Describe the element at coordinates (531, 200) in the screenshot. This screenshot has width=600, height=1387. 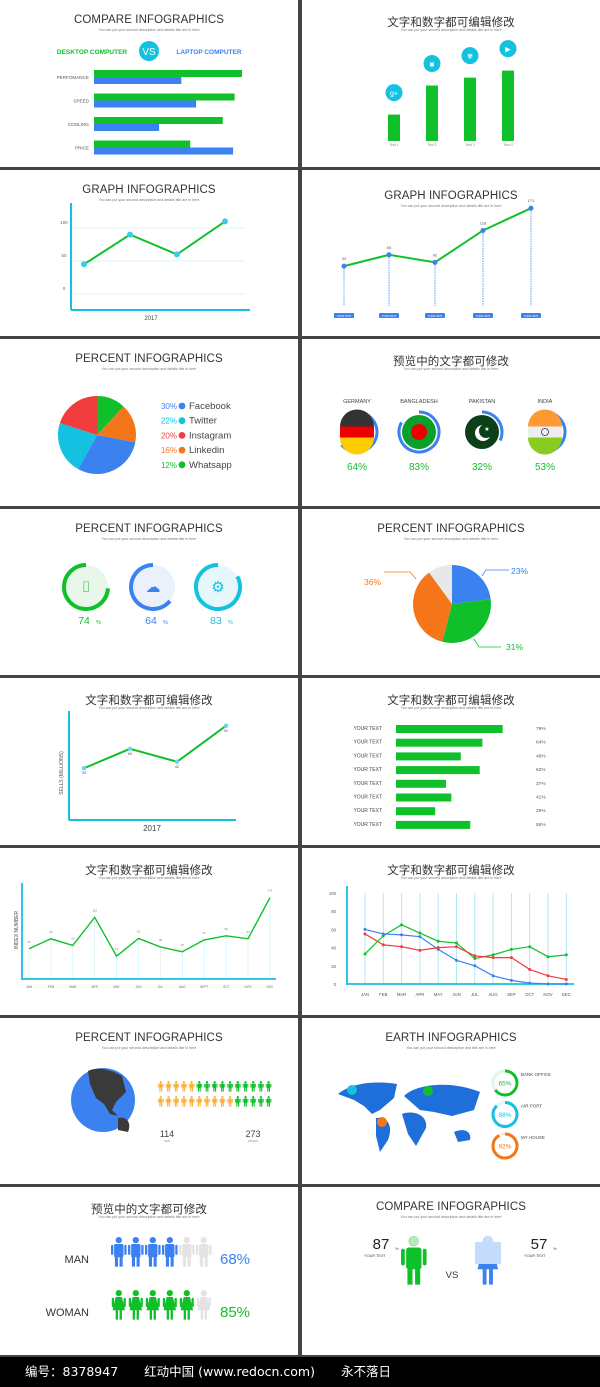
I see `data-label: 171` at that location.